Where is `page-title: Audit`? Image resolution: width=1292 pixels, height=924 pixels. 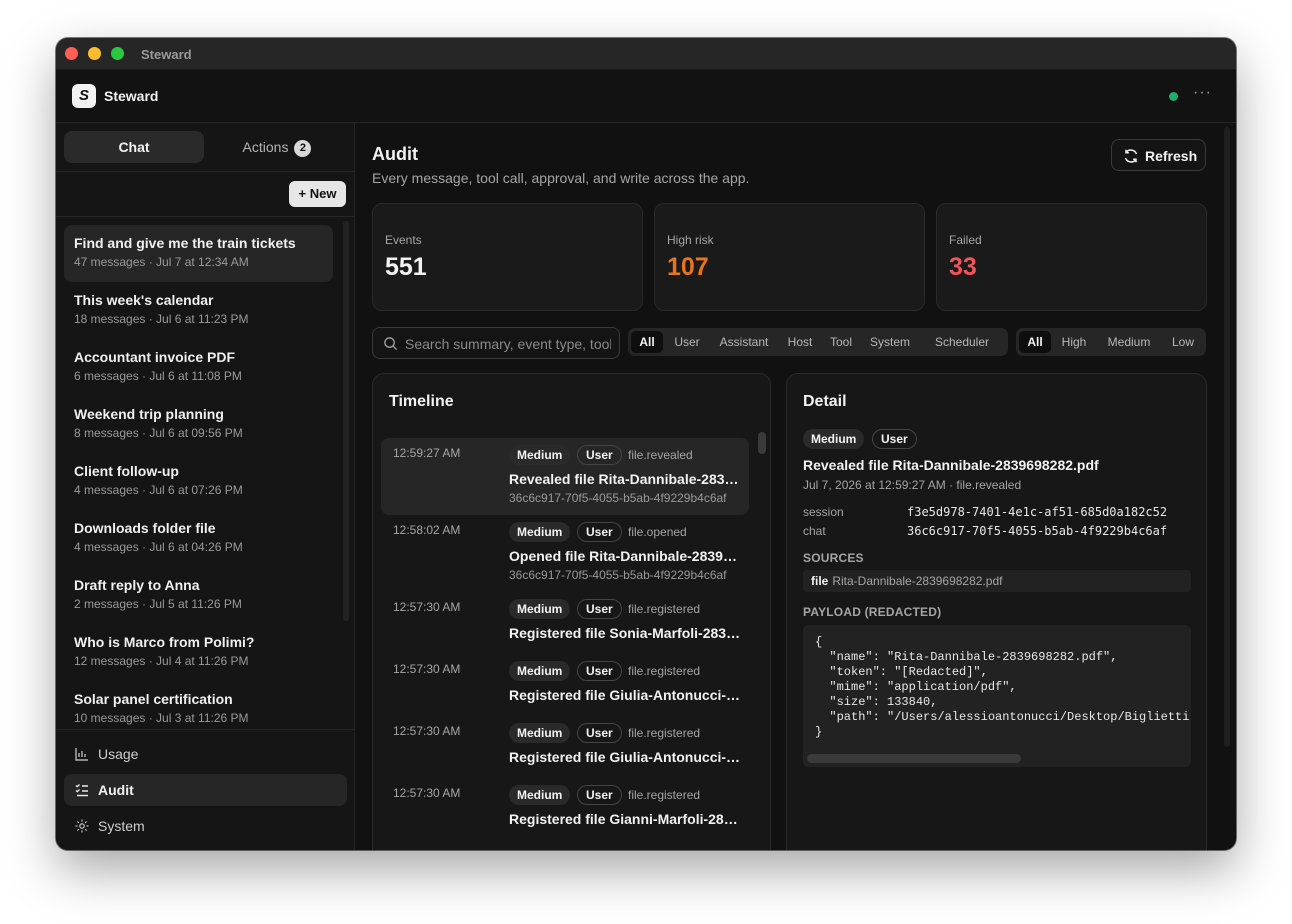 page-title: Audit is located at coordinates (395, 154).